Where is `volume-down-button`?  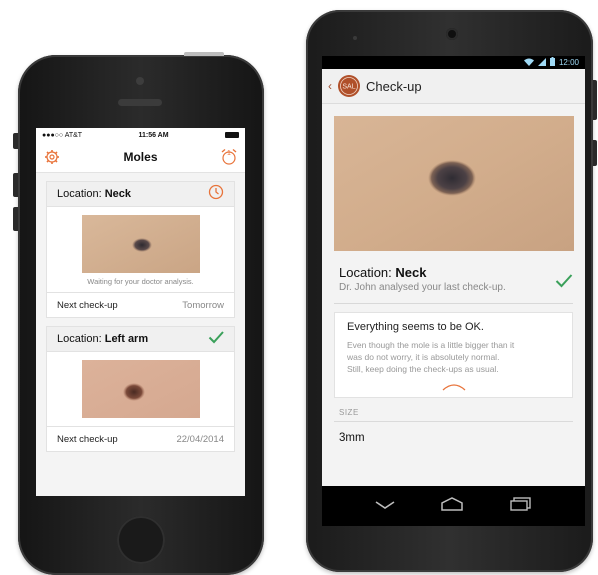 volume-down-button is located at coordinates (15, 219).